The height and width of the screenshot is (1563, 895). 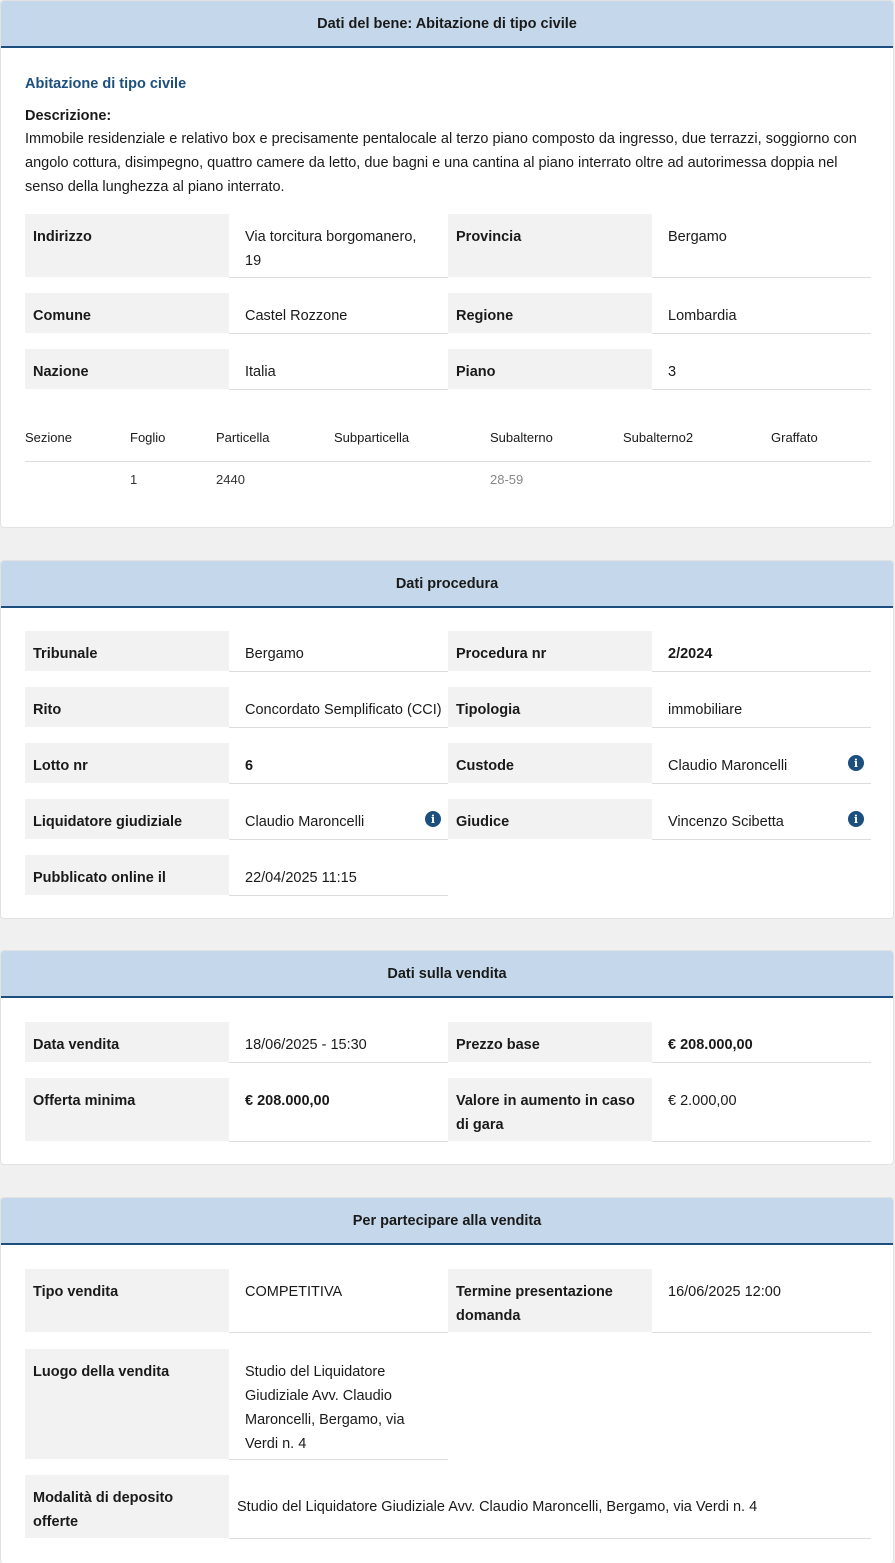 I want to click on value-procedura-nr: 2/2024, so click(x=761, y=651).